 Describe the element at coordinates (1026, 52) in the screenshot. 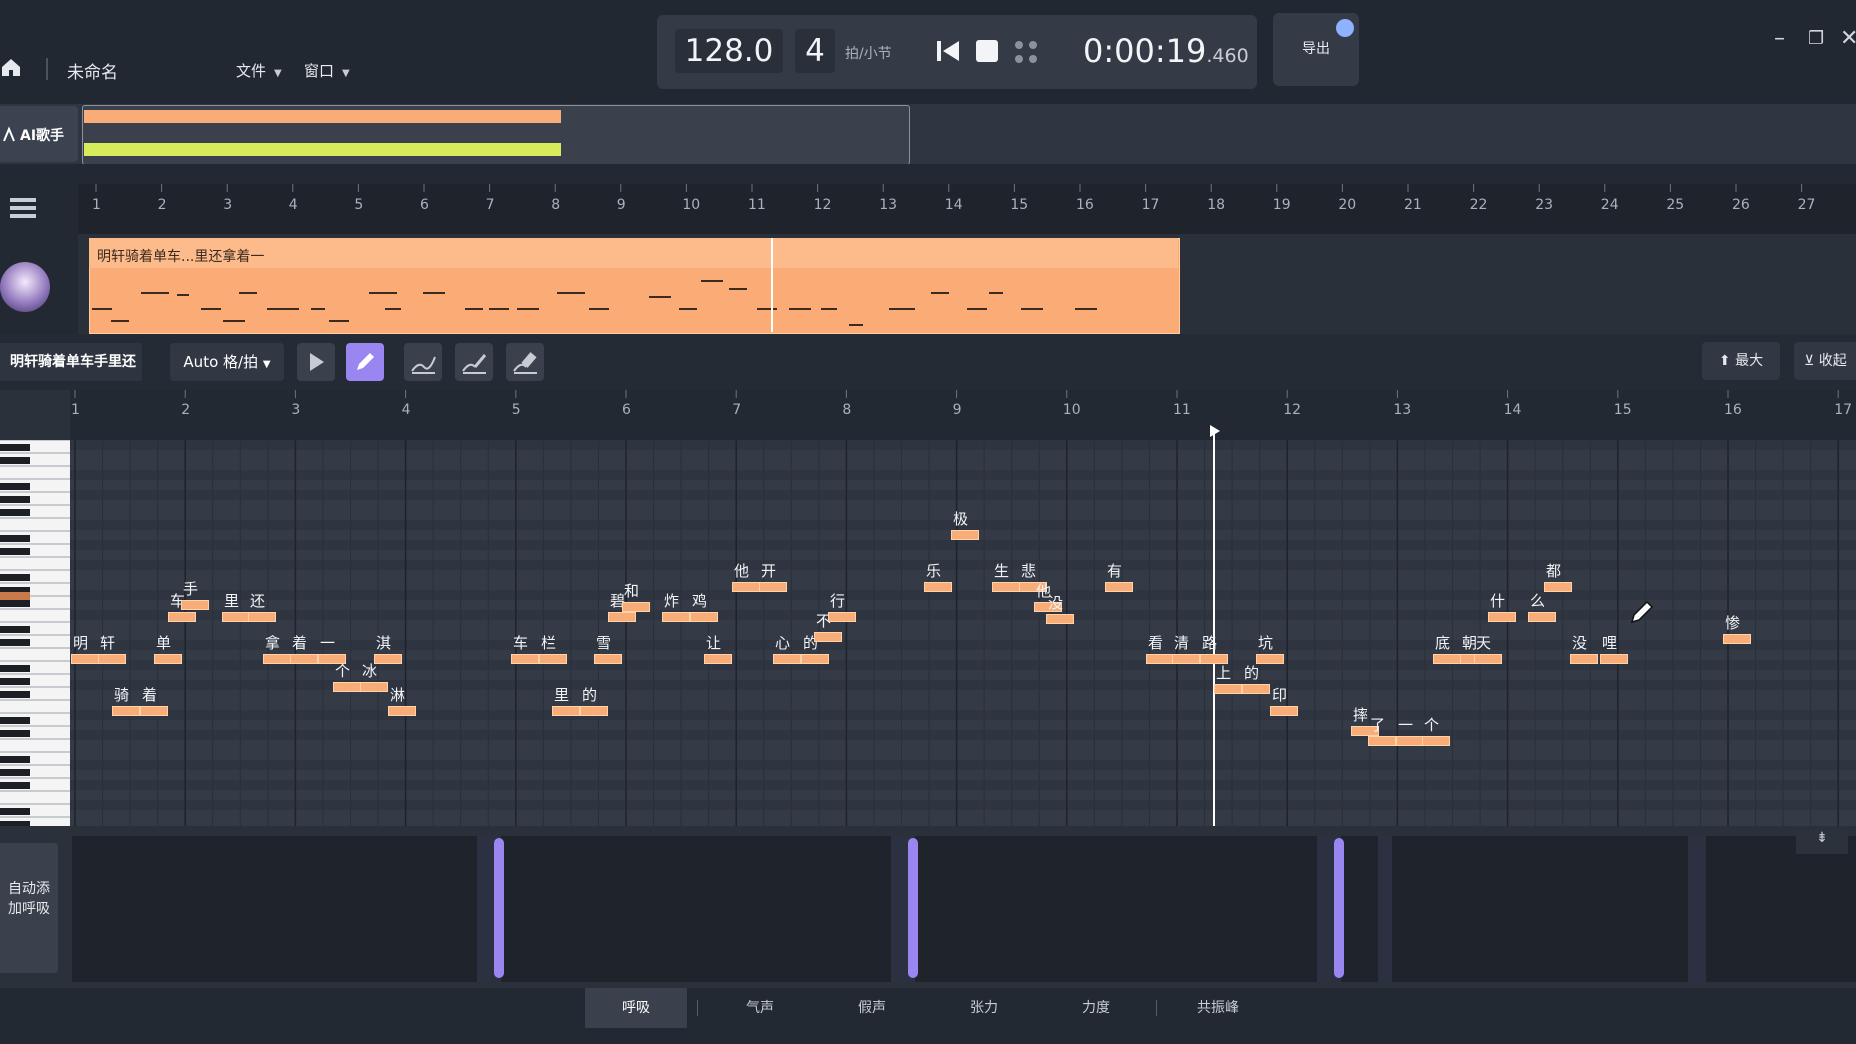

I see `metronome-dots-icon` at that location.